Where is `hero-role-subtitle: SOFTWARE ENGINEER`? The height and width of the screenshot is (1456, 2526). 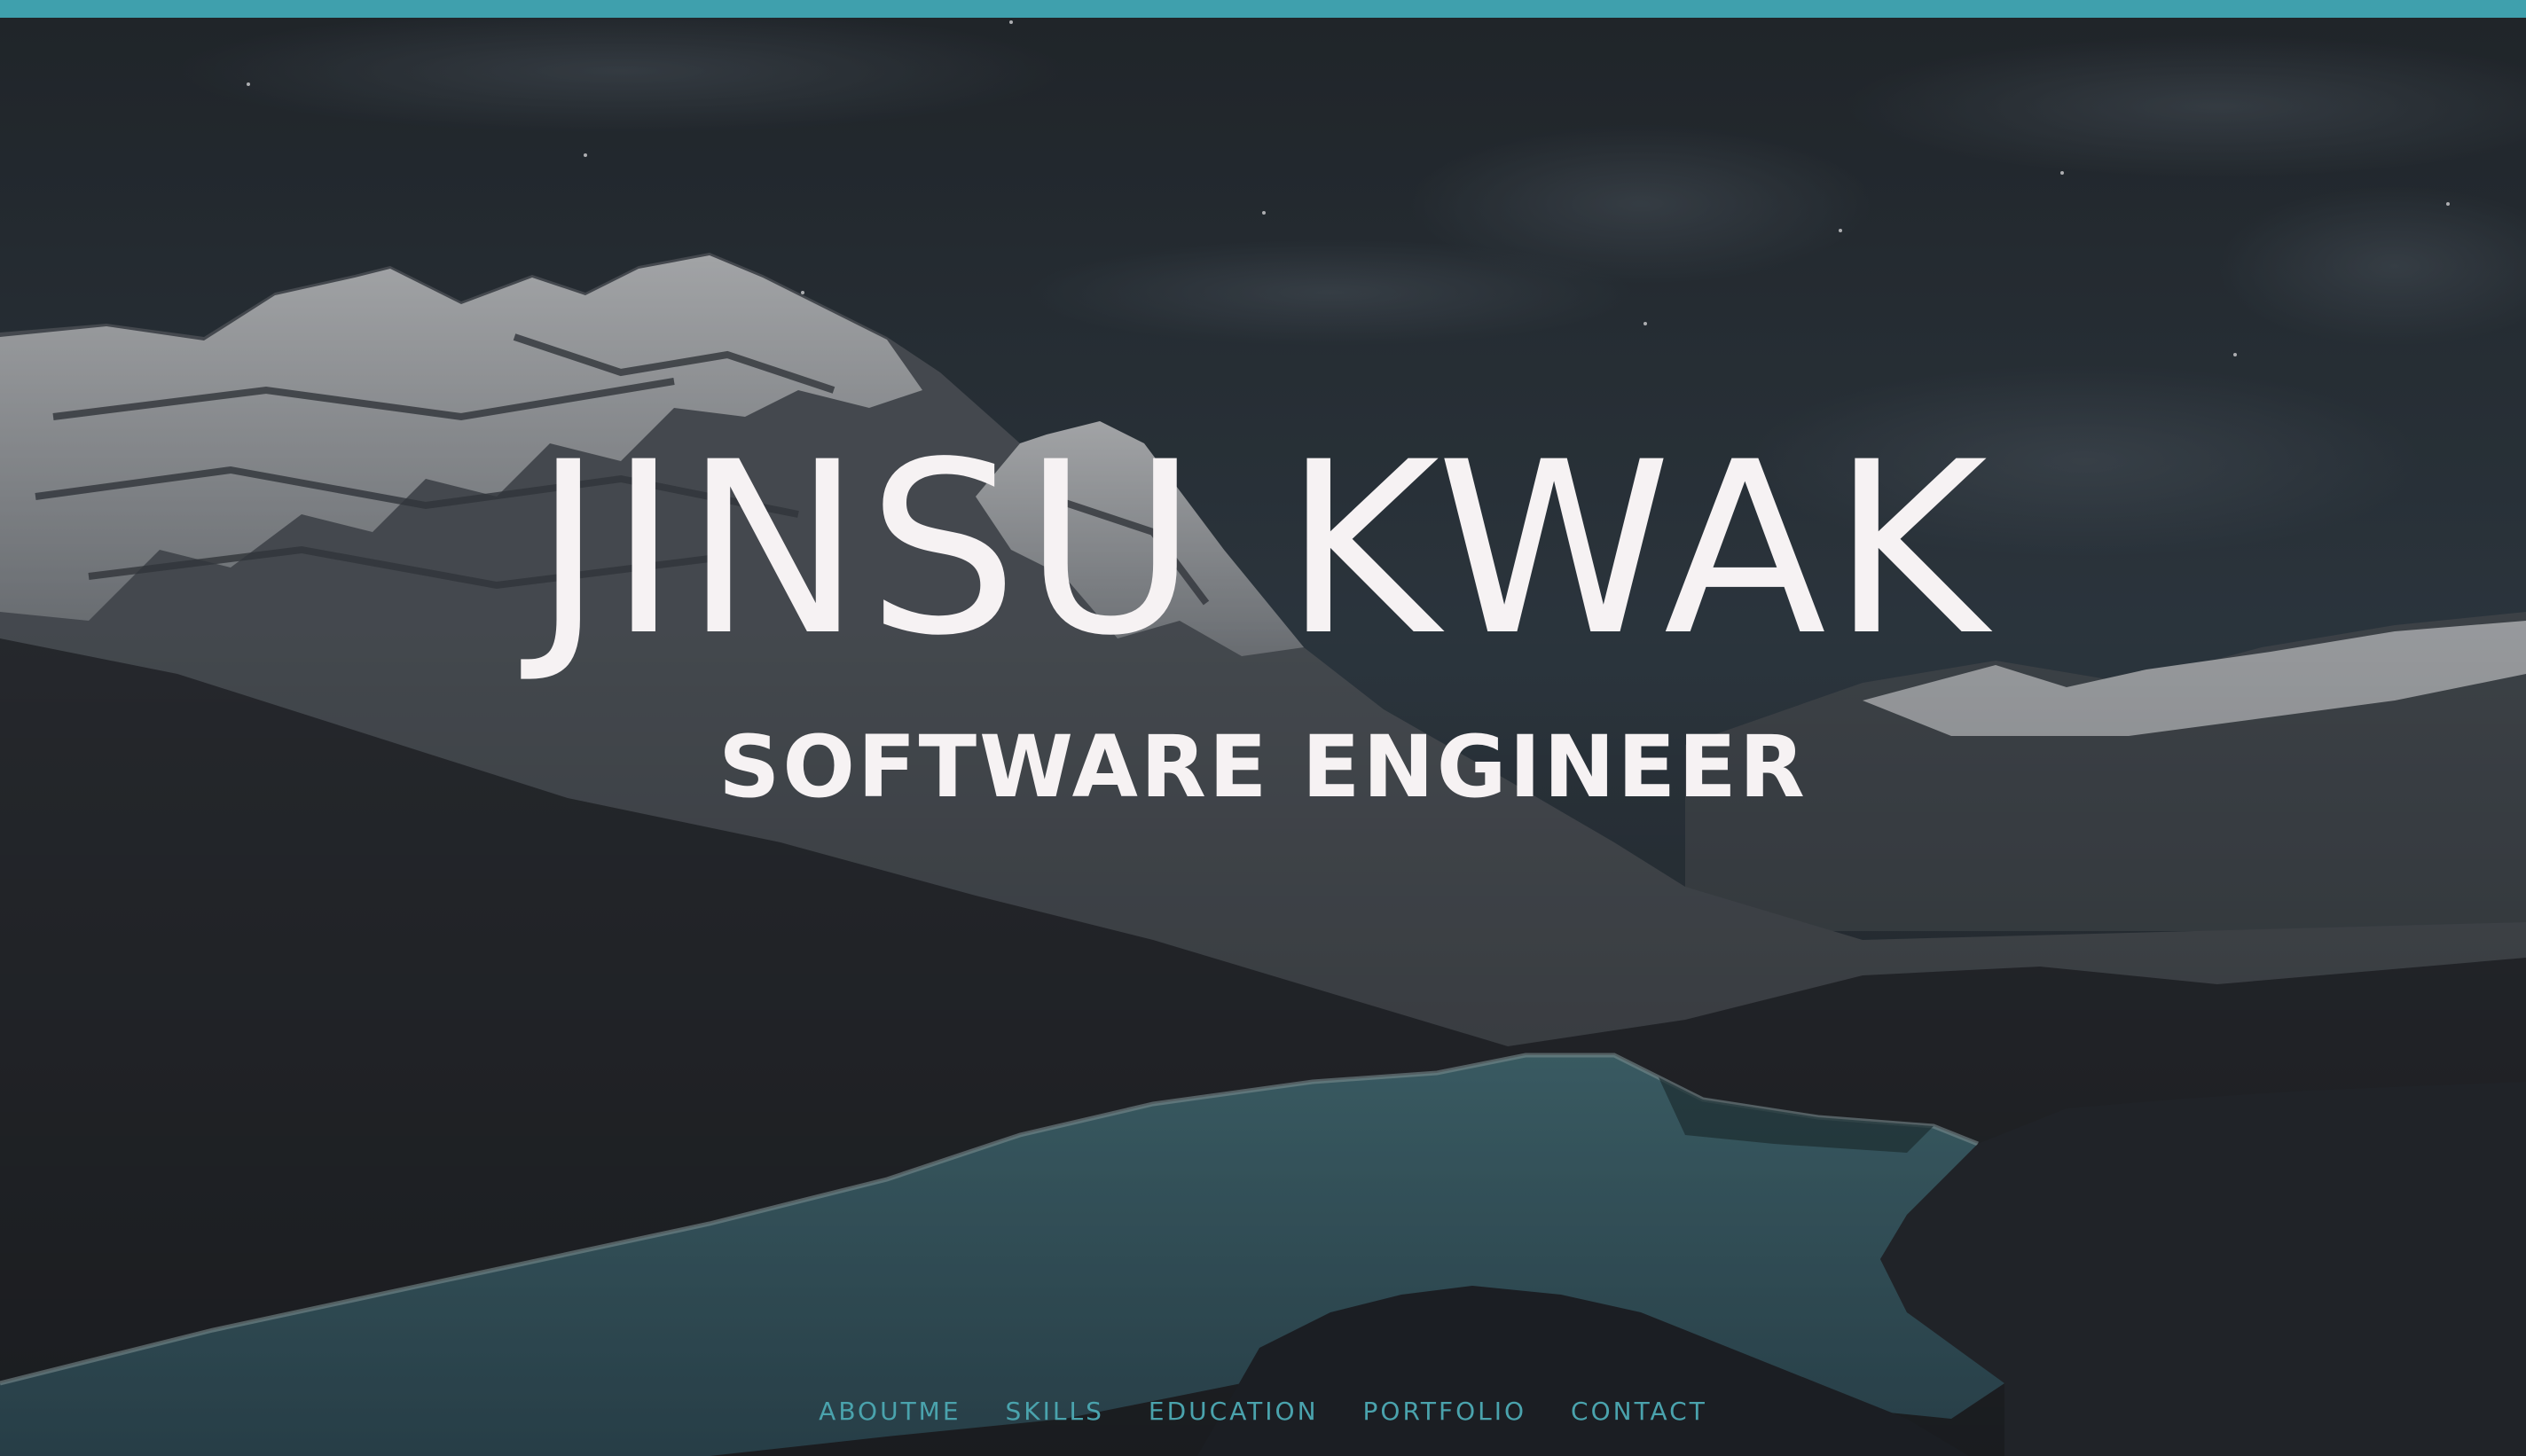
hero-role-subtitle: SOFTWARE ENGINEER is located at coordinates (1263, 767).